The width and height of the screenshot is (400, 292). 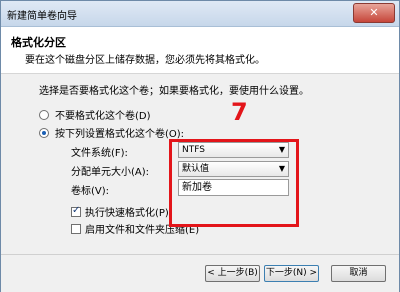 I want to click on alloc-unit-label: 分配单元大小(A):, so click(x=110, y=172).